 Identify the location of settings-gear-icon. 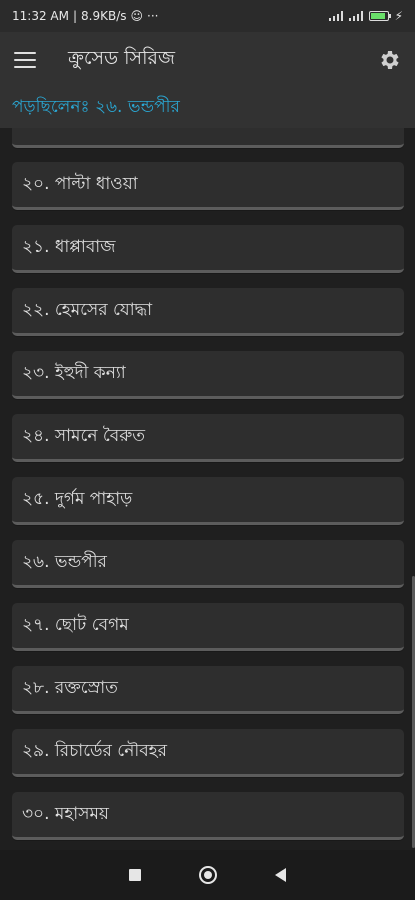
(389, 60).